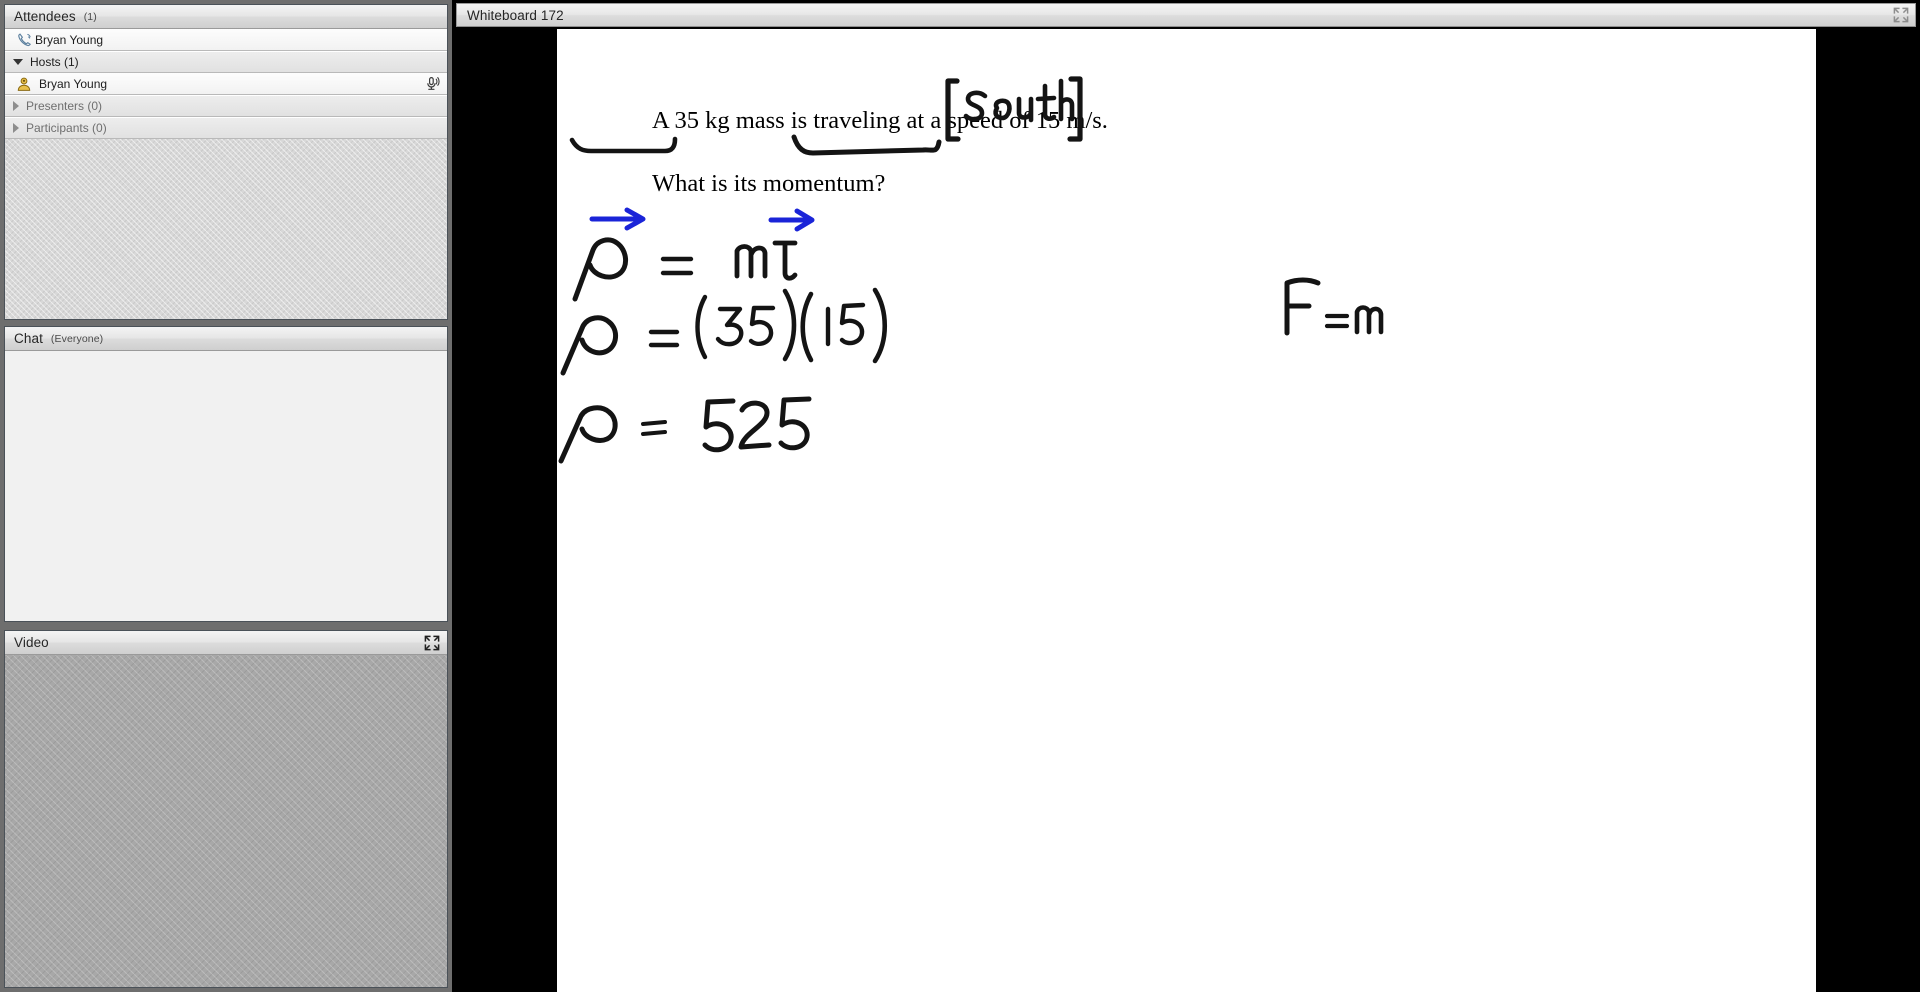  What do you see at coordinates (769, 183) in the screenshot?
I see `question-line-2: What is its momentum?` at bounding box center [769, 183].